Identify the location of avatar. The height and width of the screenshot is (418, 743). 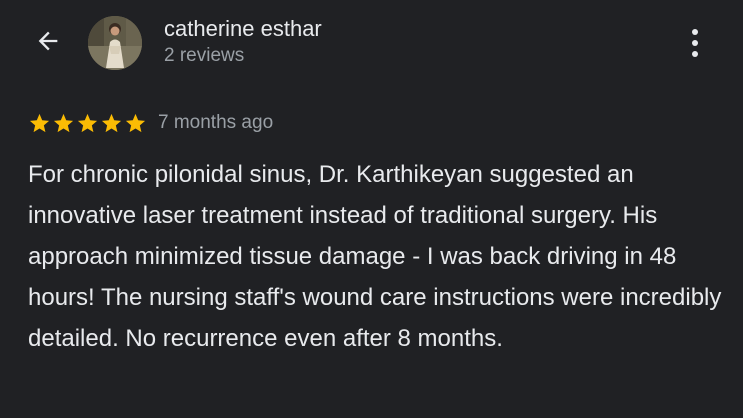
(115, 43).